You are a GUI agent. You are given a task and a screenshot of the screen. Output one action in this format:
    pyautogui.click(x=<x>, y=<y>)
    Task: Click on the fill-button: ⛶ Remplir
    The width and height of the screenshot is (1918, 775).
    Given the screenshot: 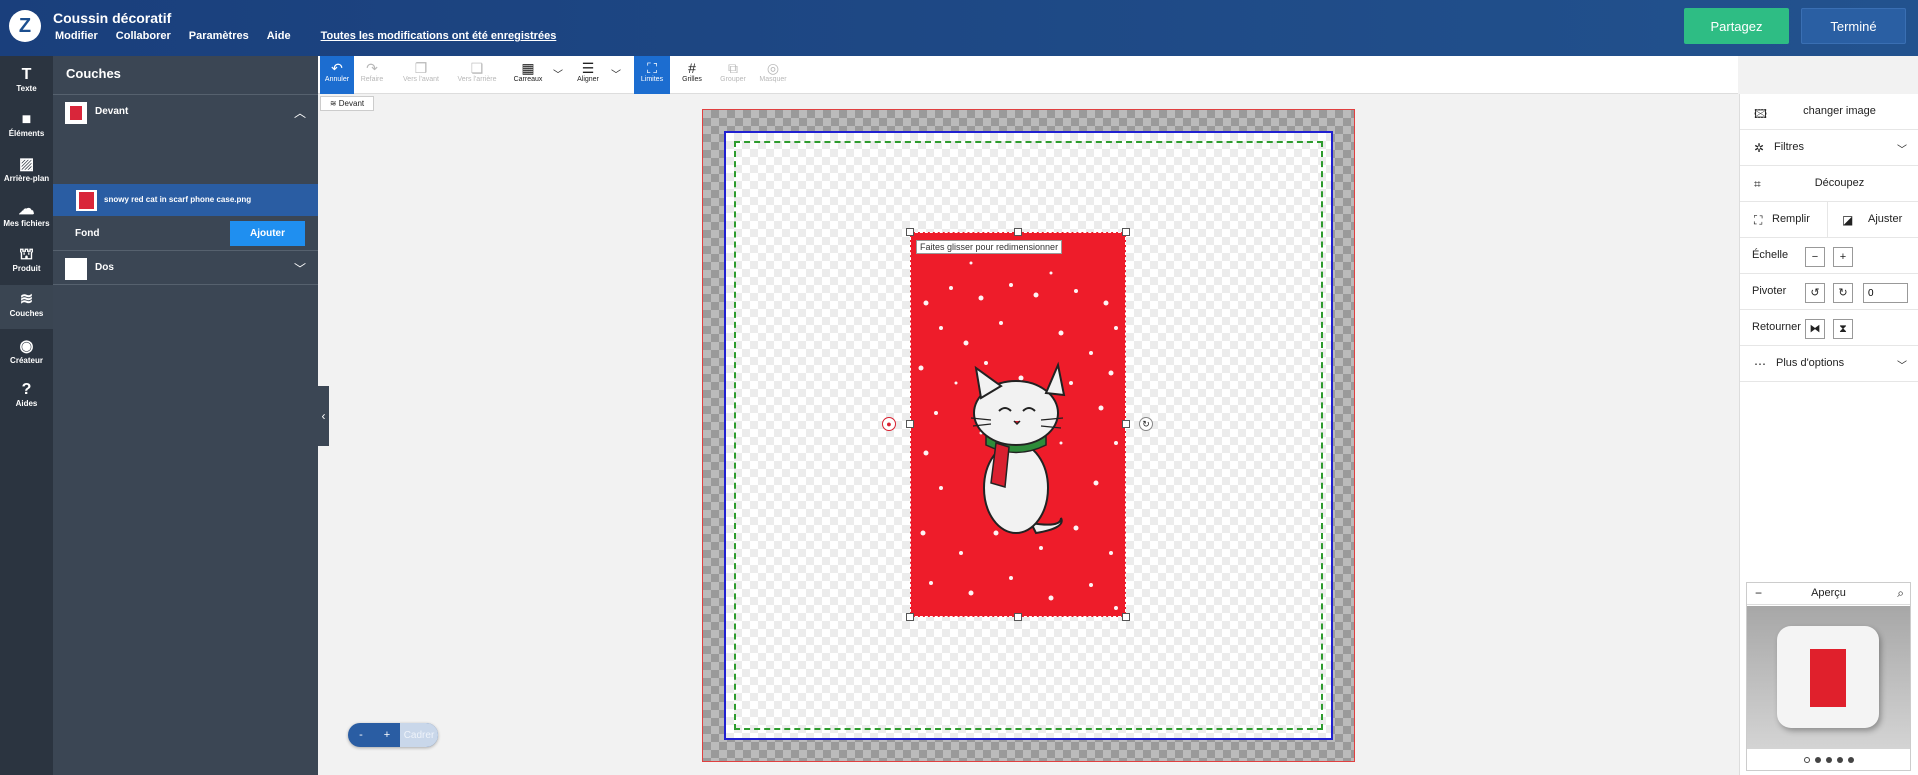 What is the action you would take?
    pyautogui.click(x=1784, y=220)
    